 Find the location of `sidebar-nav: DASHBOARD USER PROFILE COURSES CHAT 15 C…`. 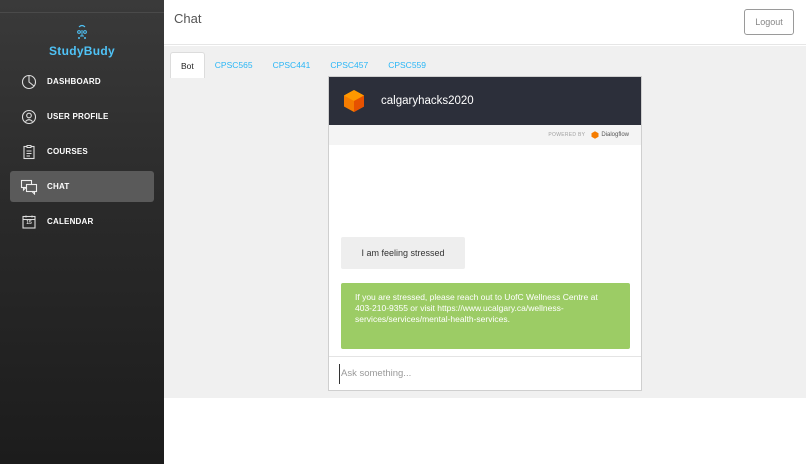

sidebar-nav: DASHBOARD USER PROFILE COURSES CHAT 15 C… is located at coordinates (82, 153).